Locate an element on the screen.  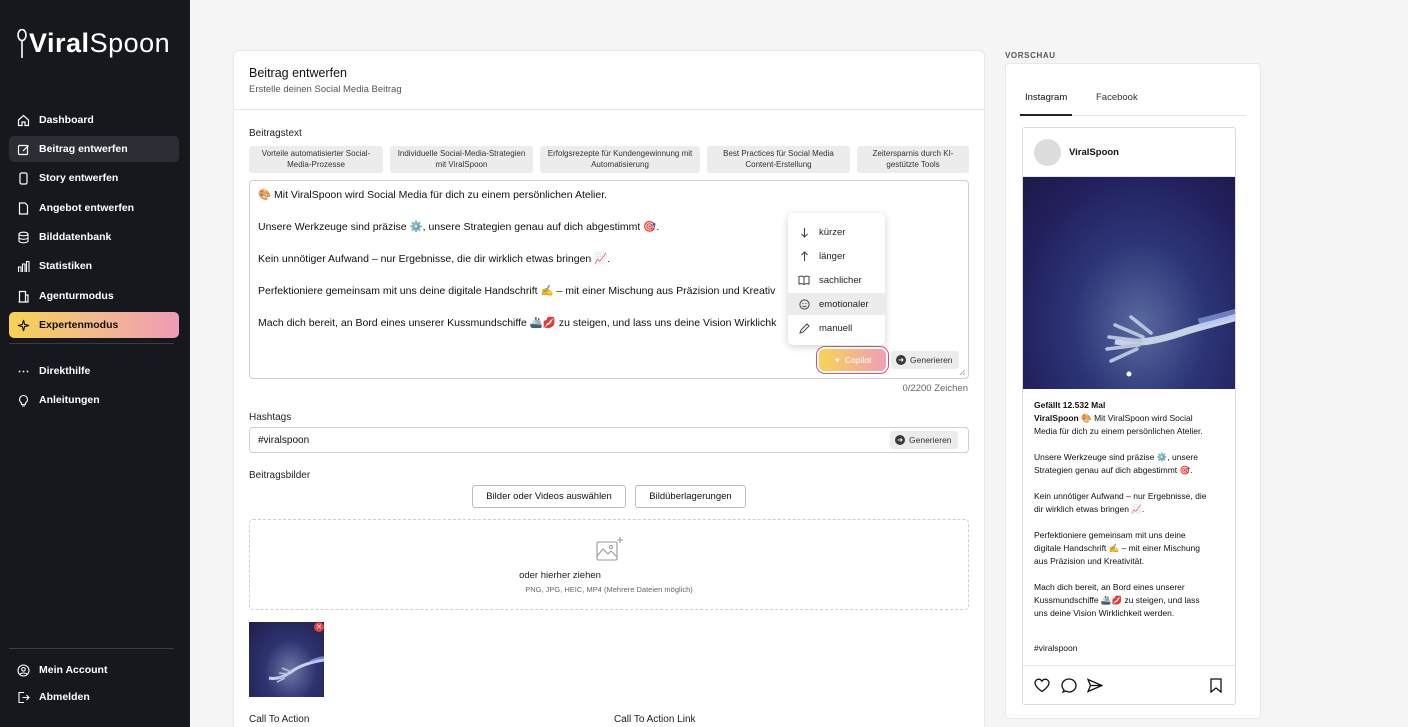
nav-label: Bilddatenbank is located at coordinates (75, 237).